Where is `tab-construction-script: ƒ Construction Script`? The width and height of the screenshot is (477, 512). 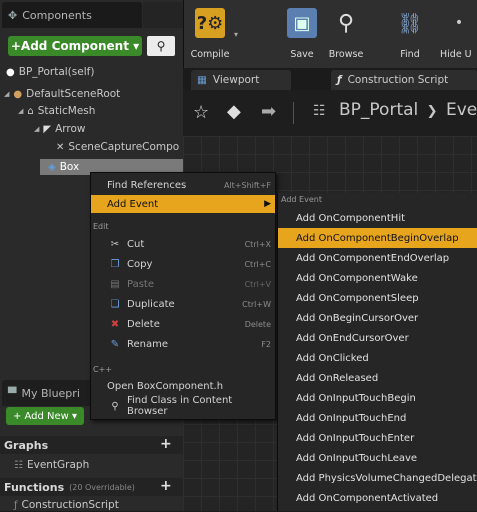 tab-construction-script: ƒ Construction Script is located at coordinates (404, 80).